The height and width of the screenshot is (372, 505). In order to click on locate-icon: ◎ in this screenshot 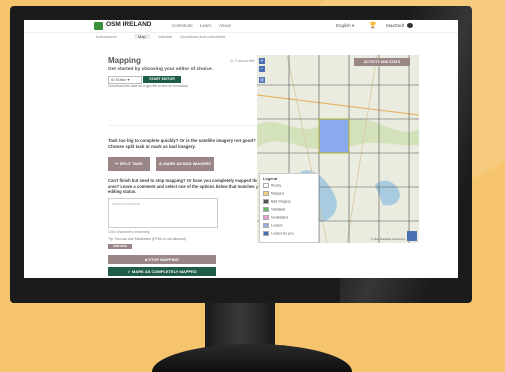, I will do `click(262, 80)`.